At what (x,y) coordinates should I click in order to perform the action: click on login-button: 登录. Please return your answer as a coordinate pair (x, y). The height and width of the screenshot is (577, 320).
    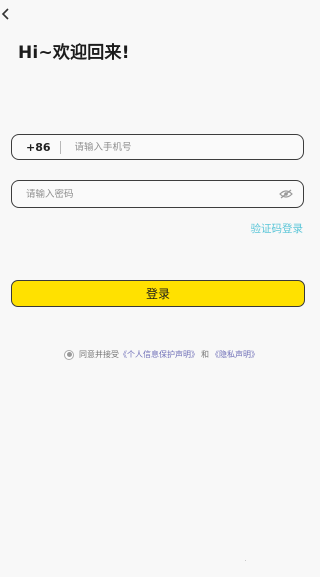
    Looking at the image, I should click on (158, 293).